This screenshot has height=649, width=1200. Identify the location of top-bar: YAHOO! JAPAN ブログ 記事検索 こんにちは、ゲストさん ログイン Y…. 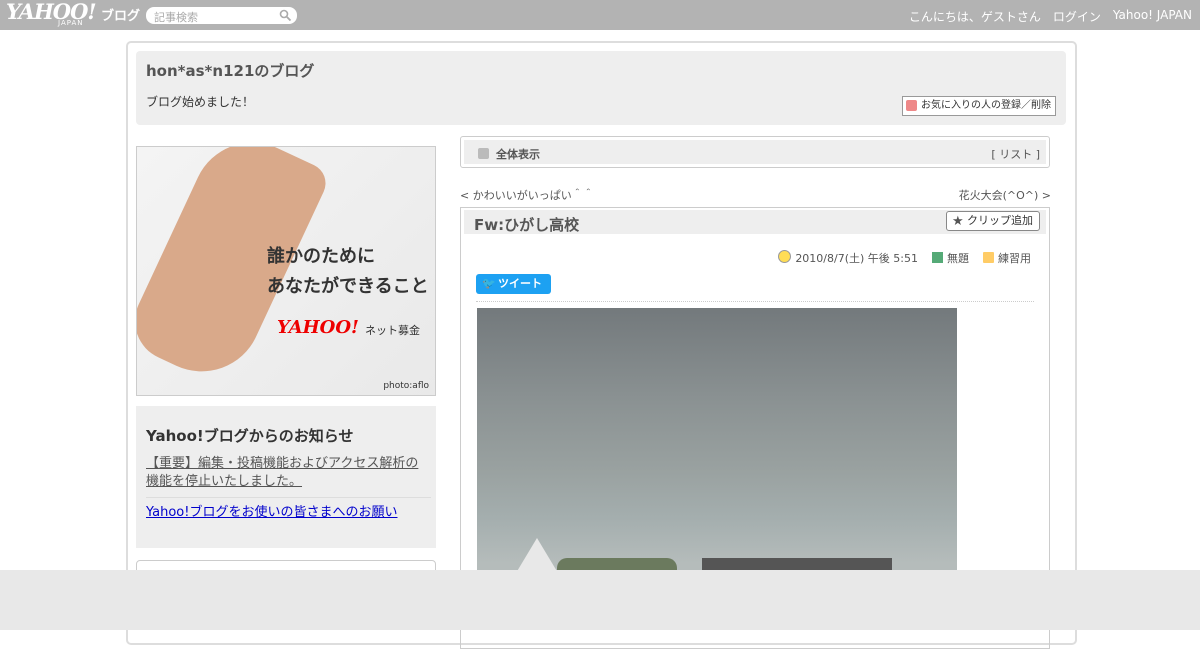
(600, 15).